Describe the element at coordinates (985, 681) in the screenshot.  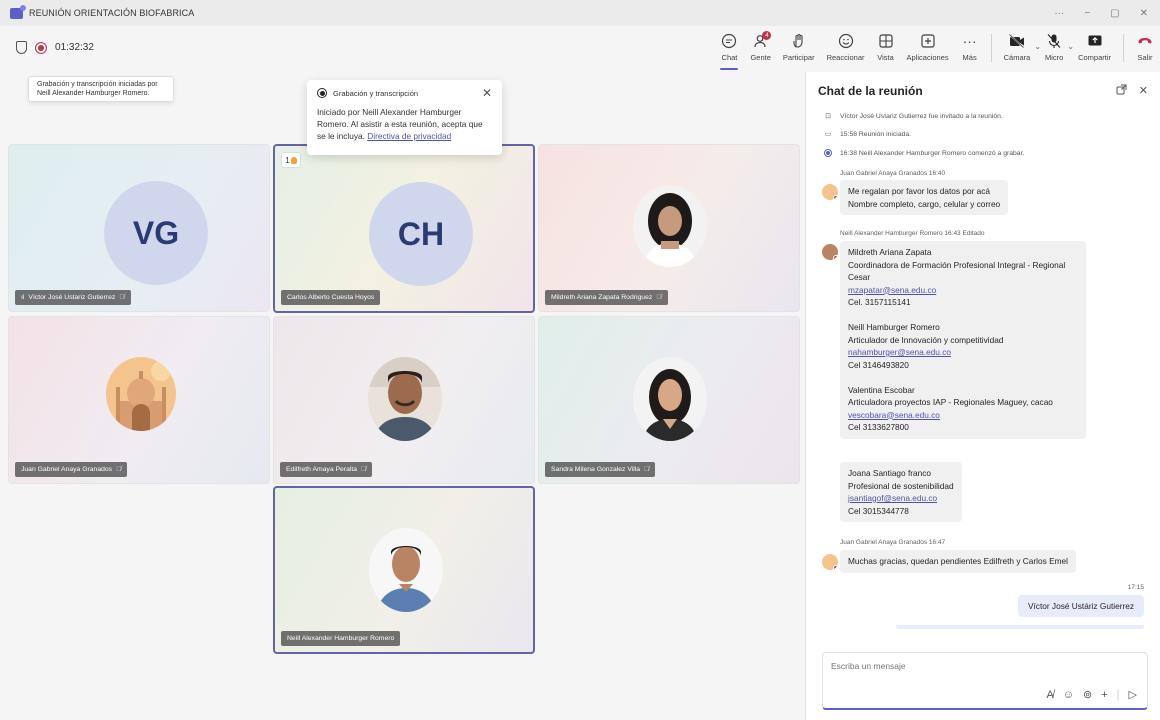
I see `message-composer: A̸ ☺ ⊚ + | ▷` at that location.